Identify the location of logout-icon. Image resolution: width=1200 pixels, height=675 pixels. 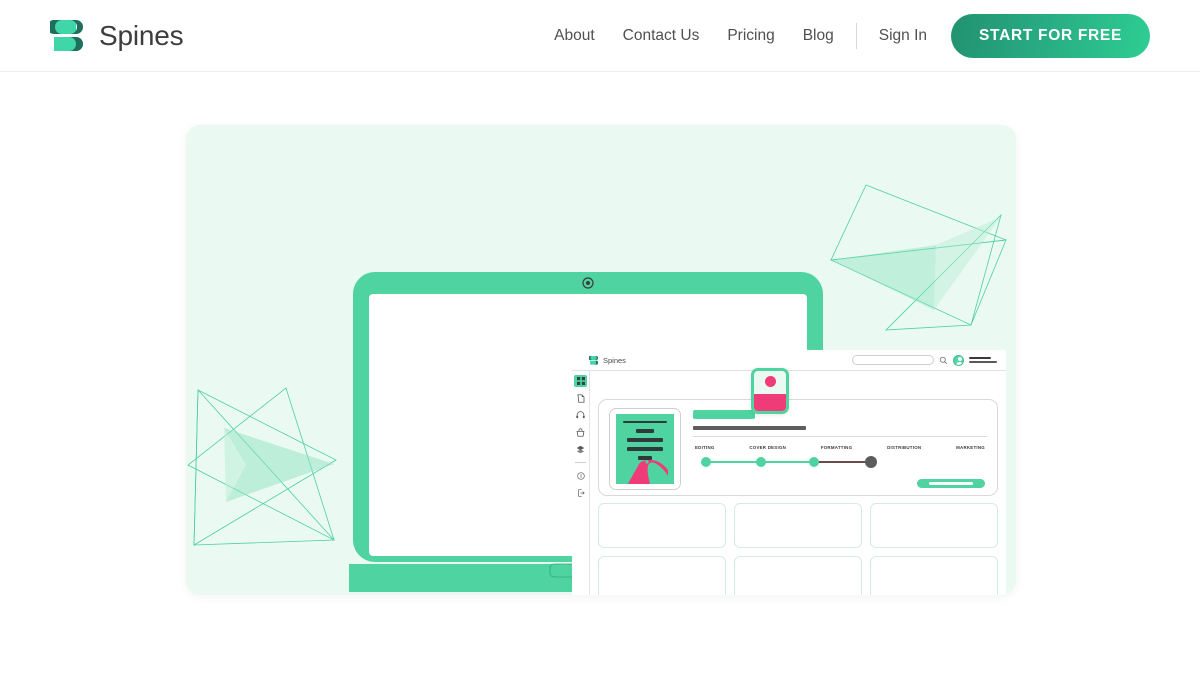
(581, 493).